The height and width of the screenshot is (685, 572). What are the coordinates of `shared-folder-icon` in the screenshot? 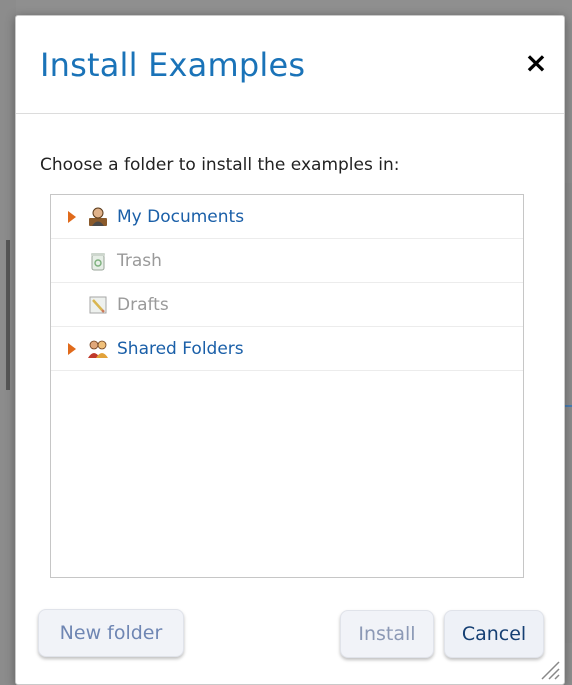 It's located at (98, 349).